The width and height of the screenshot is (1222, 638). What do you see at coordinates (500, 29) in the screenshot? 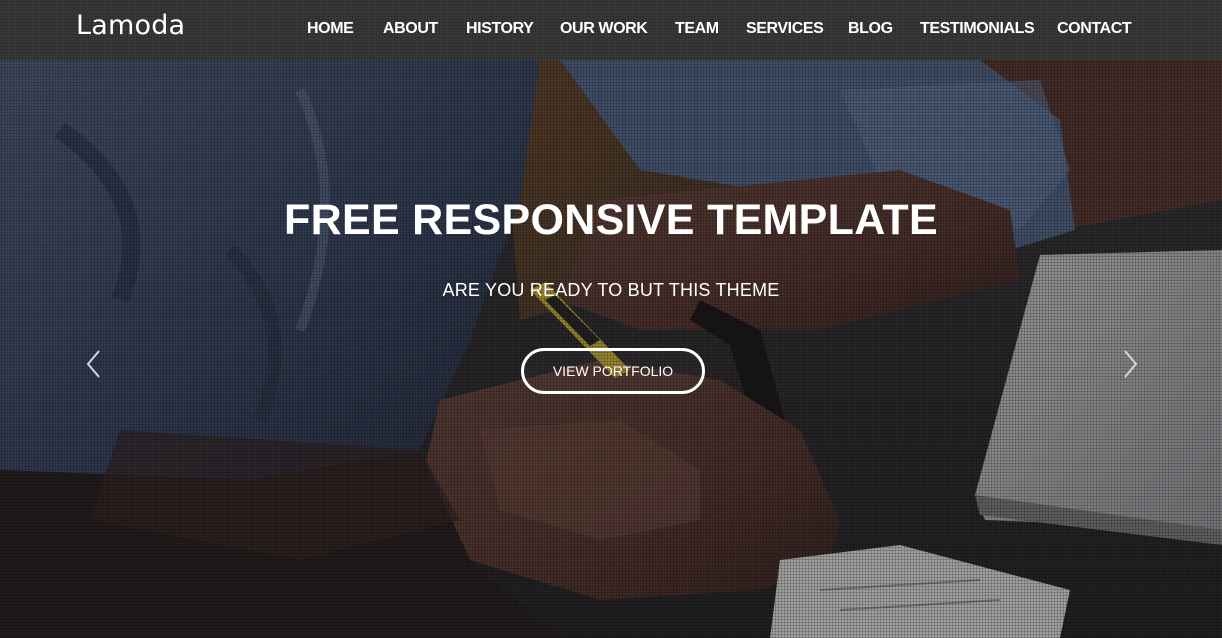
I see `nav-item-history: HISTORY` at bounding box center [500, 29].